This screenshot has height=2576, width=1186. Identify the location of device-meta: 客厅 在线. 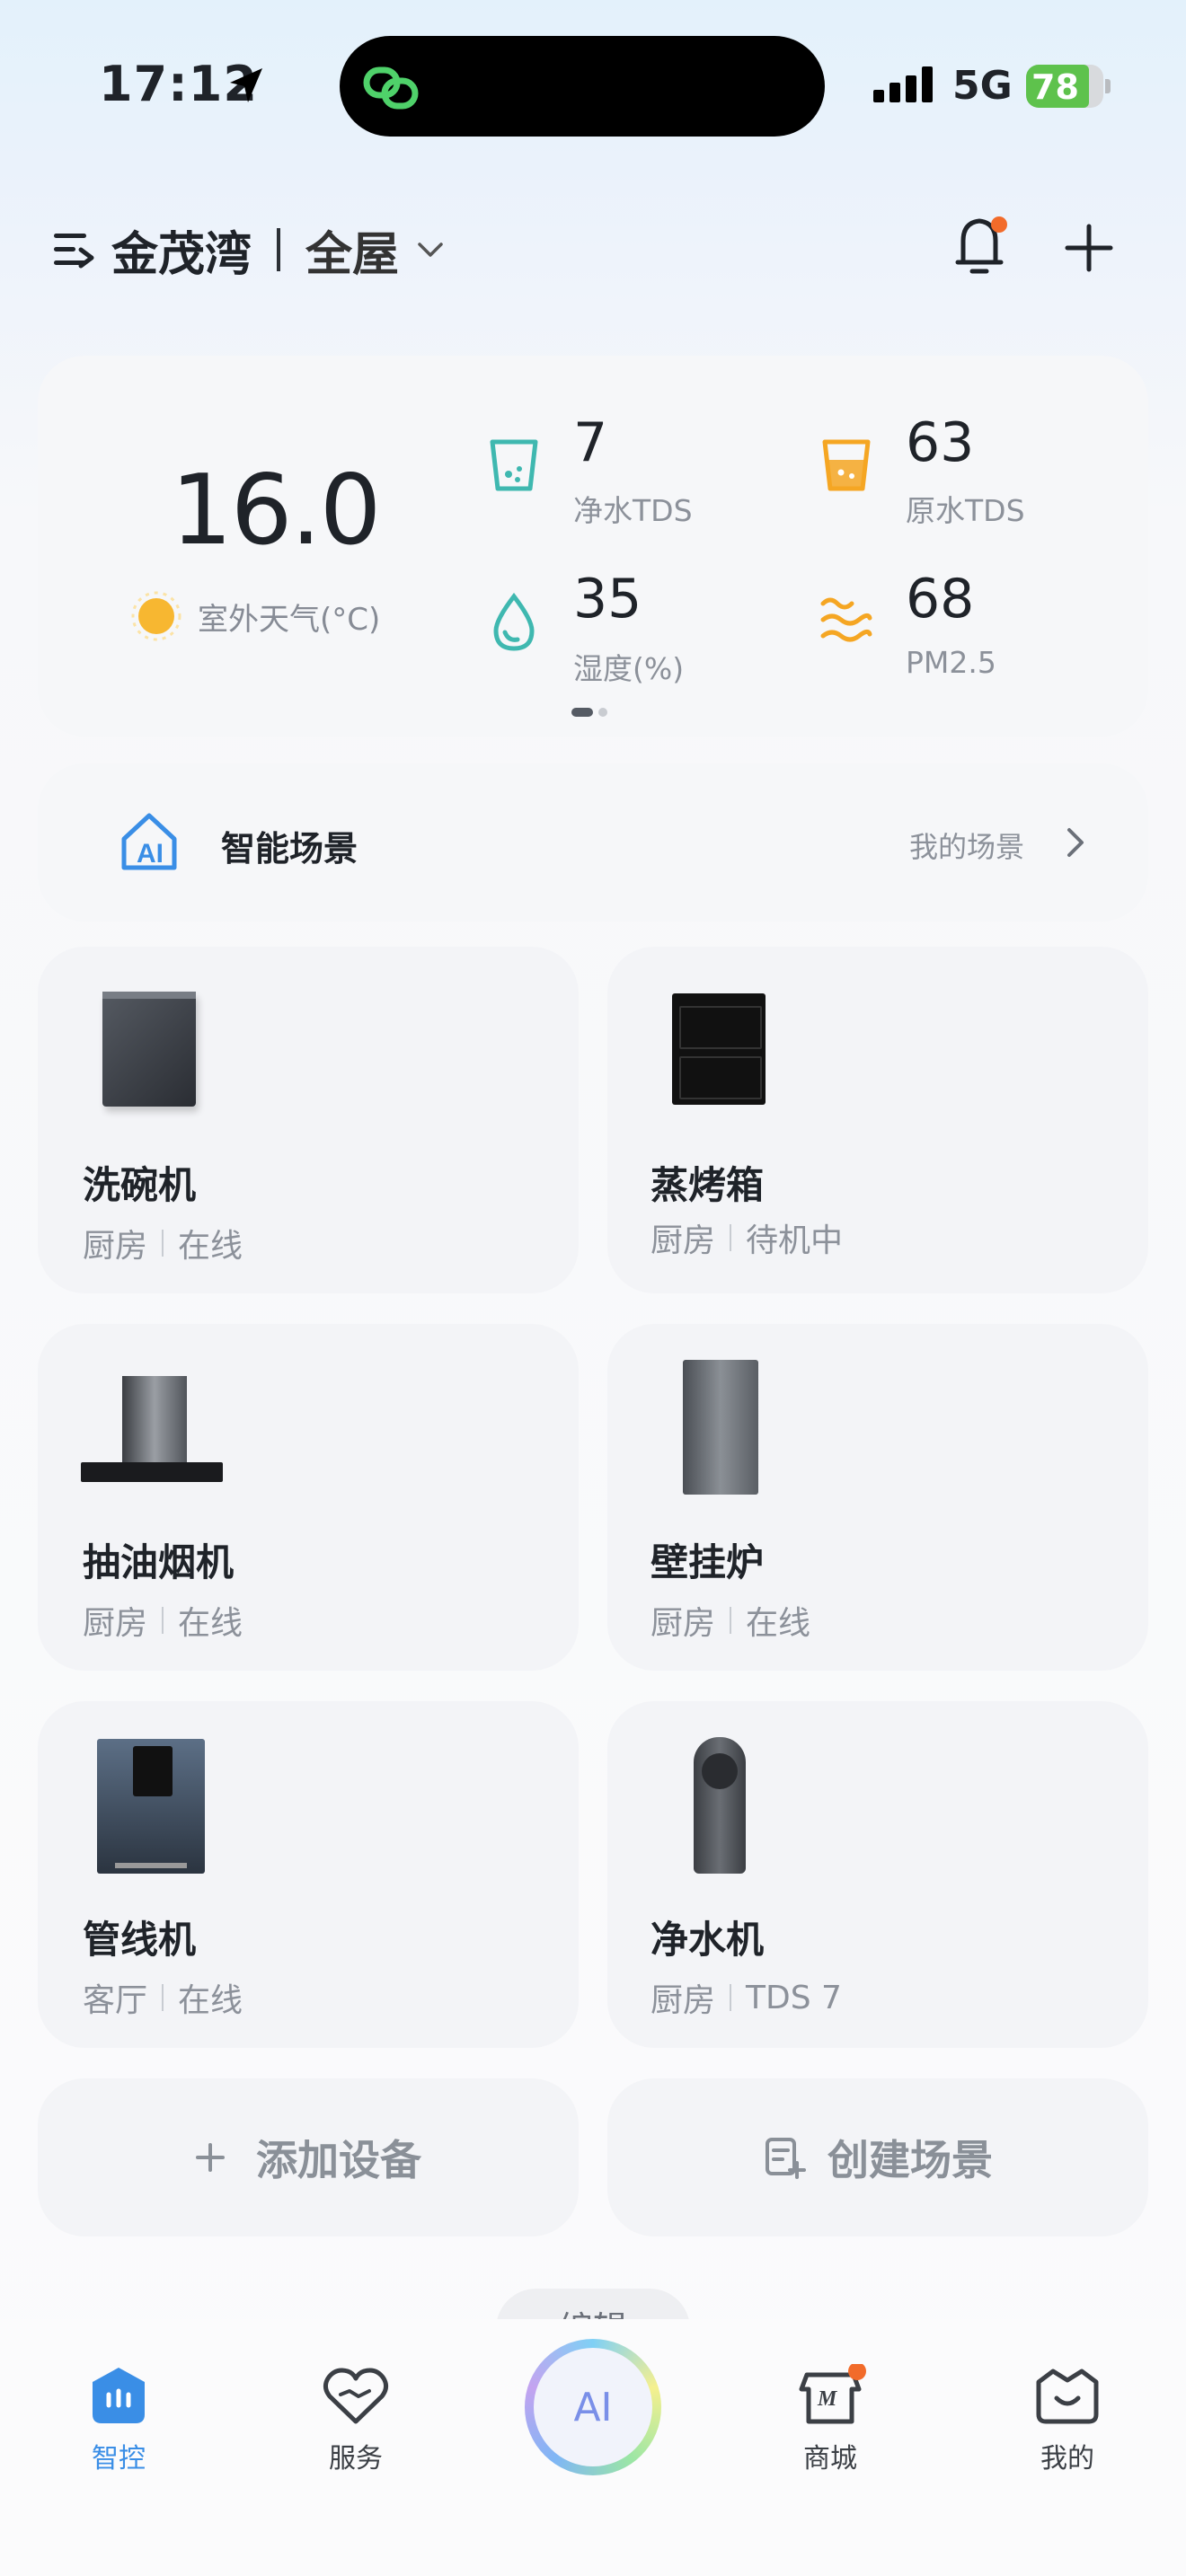
(163, 1998).